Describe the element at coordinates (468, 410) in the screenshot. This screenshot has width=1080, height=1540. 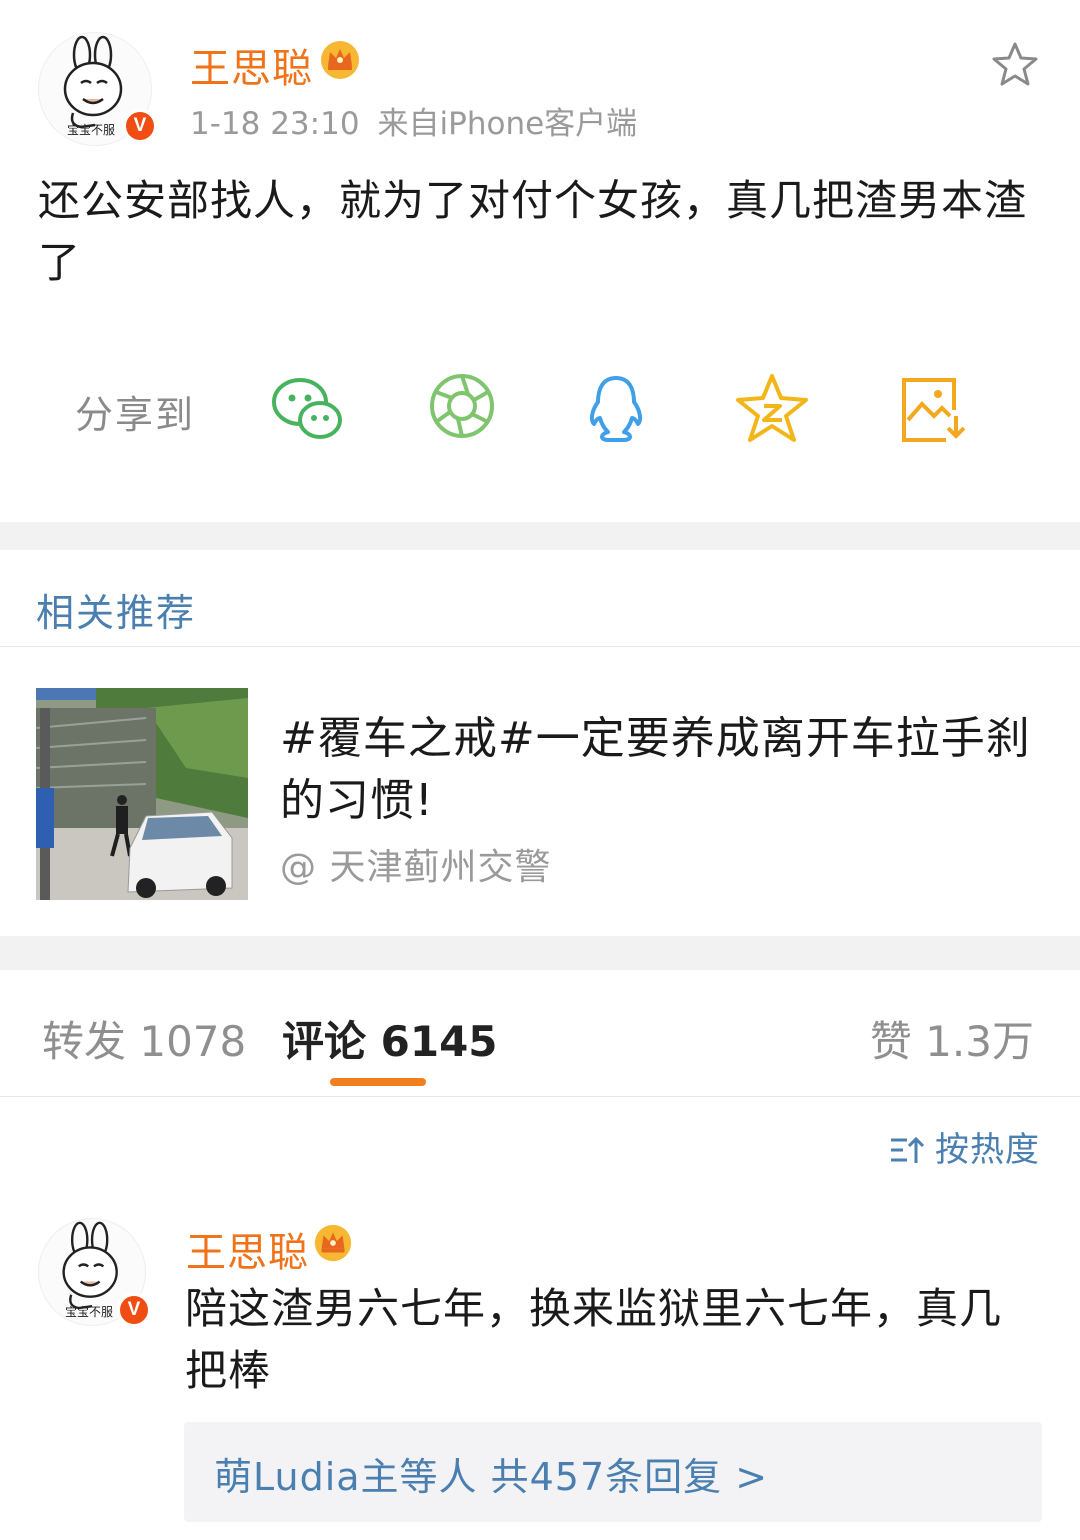
I see `moments-icon` at that location.